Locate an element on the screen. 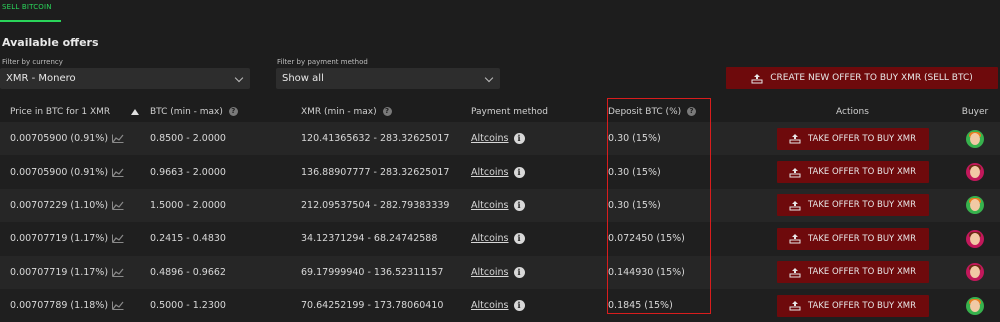 This screenshot has height=322, width=1000. btc-range-cell: 0.5000 - 1.2300 is located at coordinates (215, 305).